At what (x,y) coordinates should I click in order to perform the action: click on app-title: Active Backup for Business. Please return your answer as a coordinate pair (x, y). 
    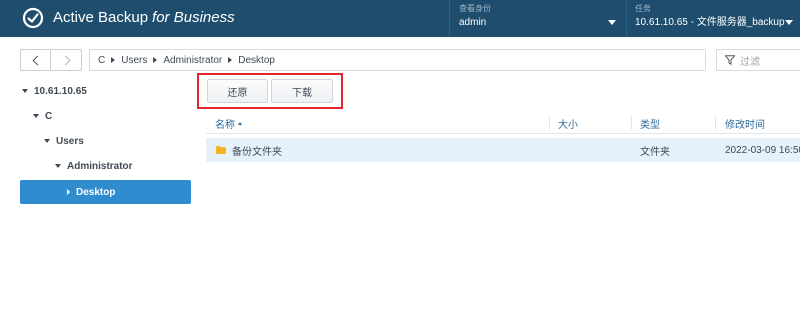
    Looking at the image, I should click on (144, 17).